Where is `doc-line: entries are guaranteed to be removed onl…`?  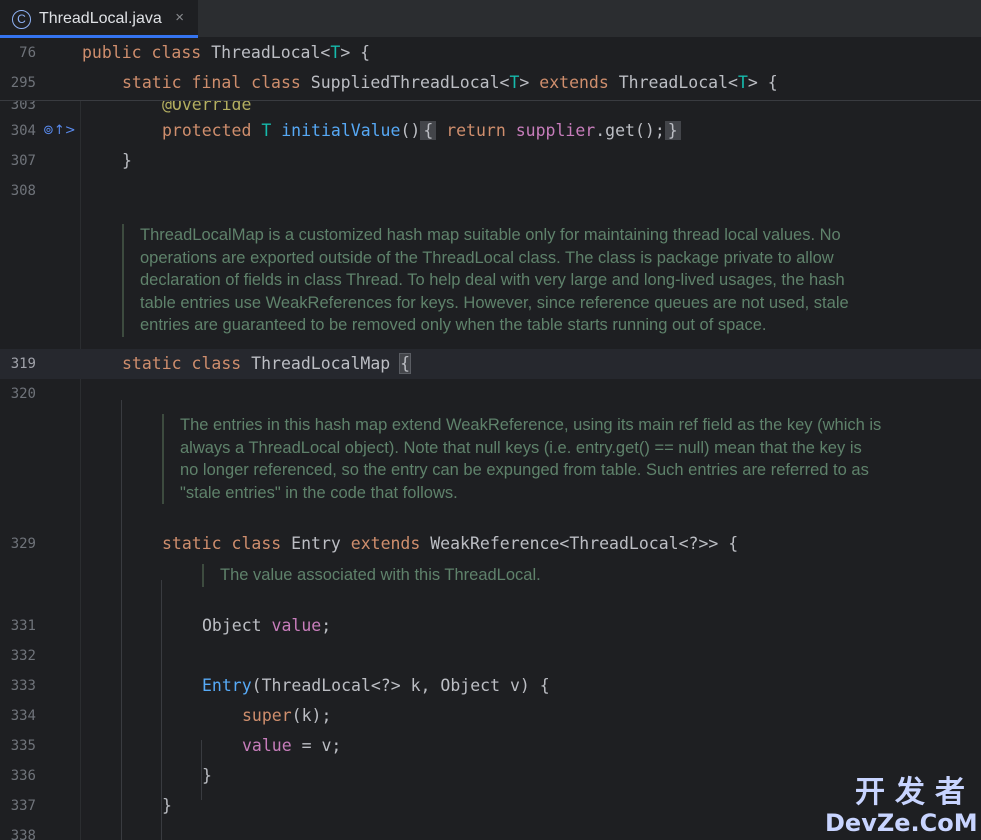 doc-line: entries are guaranteed to be removed onl… is located at coordinates (453, 325).